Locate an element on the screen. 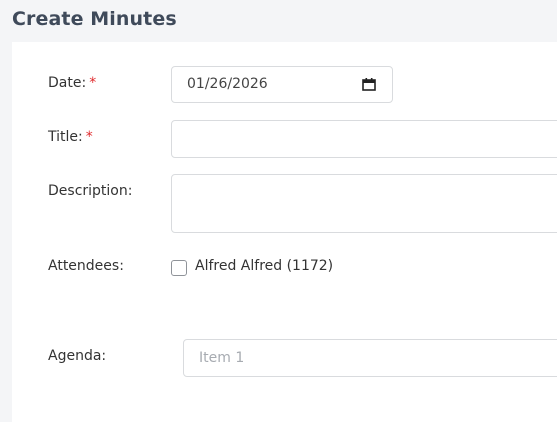 Image resolution: width=557 pixels, height=422 pixels. date-label: Date: * is located at coordinates (72, 83).